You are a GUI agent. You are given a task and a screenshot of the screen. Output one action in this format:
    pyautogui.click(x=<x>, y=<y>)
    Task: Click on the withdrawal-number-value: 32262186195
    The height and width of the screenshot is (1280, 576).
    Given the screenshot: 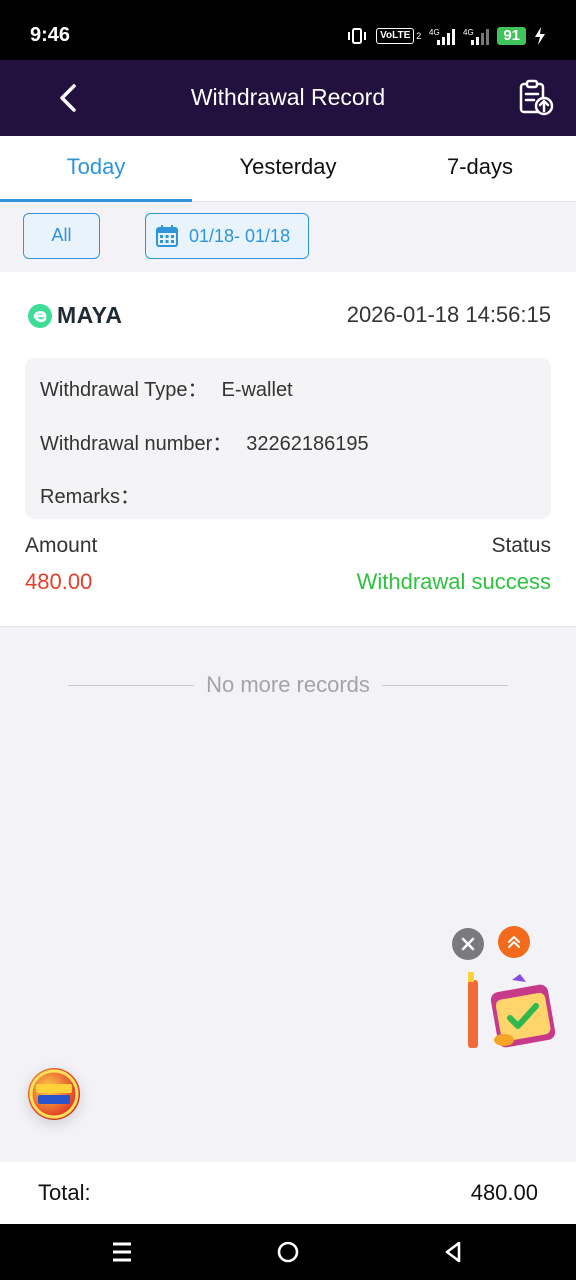 What is the action you would take?
    pyautogui.click(x=307, y=444)
    